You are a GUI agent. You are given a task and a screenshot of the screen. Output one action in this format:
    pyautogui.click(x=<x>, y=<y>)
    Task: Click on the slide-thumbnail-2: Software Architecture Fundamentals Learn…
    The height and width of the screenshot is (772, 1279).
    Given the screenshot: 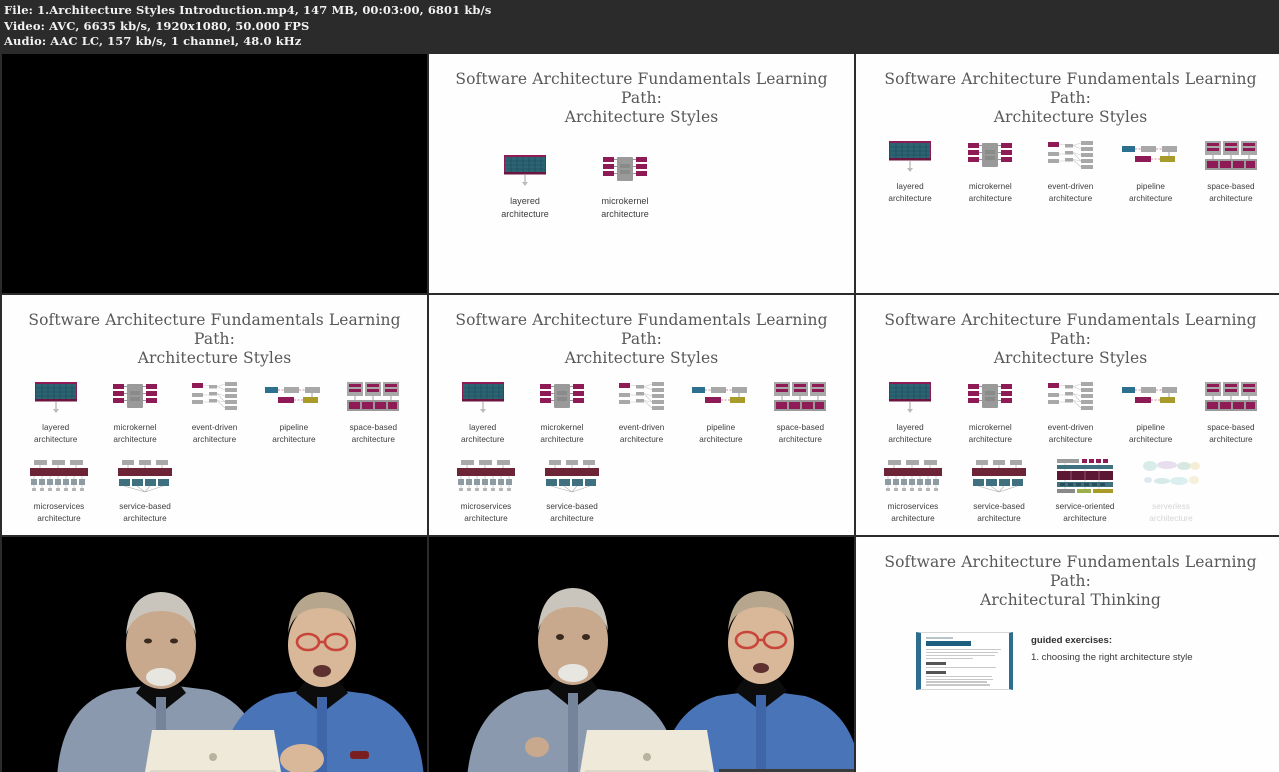 What is the action you would take?
    pyautogui.click(x=641, y=173)
    